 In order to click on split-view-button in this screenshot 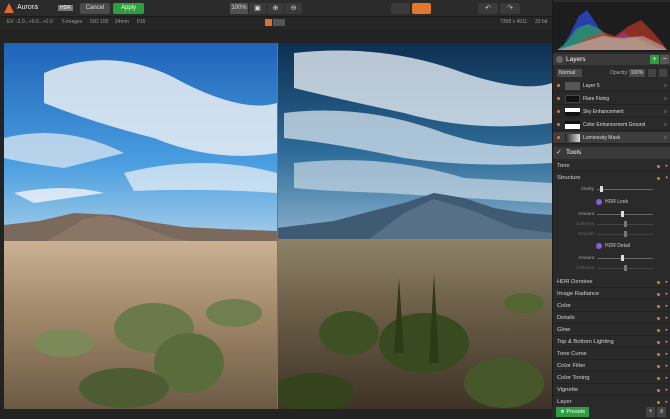, I will do `click(421, 8)`.